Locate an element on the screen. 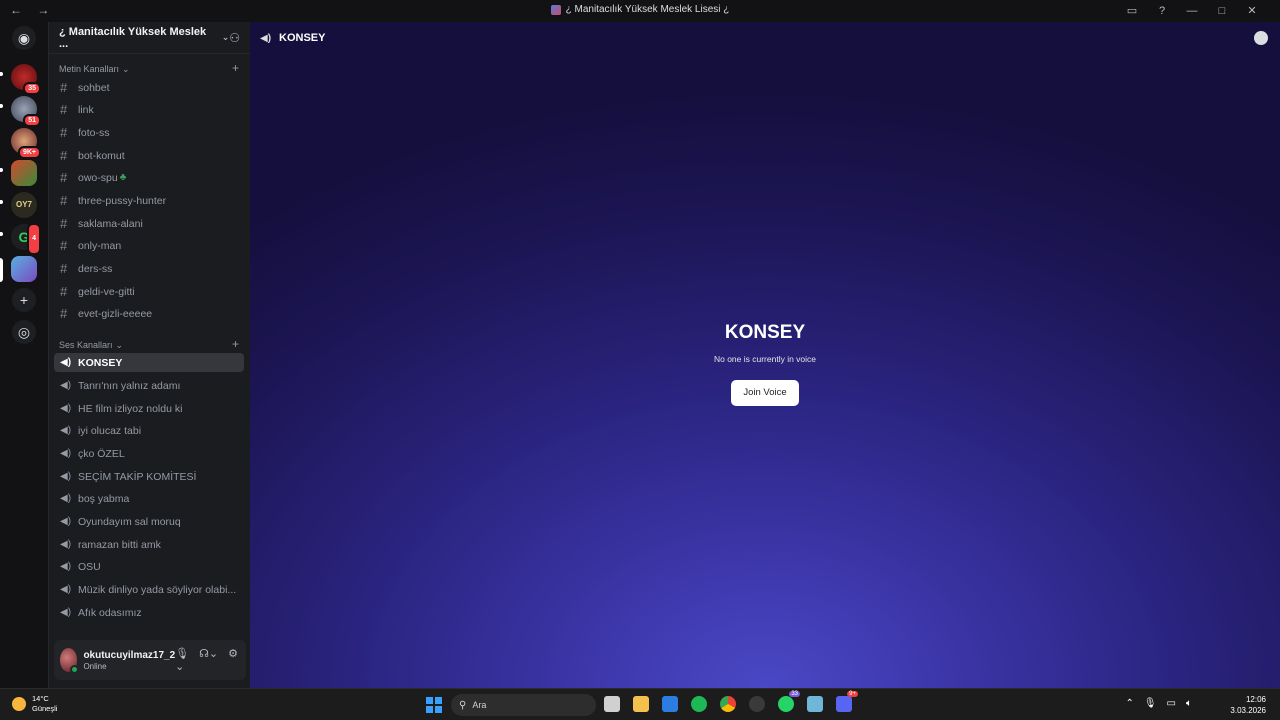  server-icon-1: 35 is located at coordinates (26, 79).